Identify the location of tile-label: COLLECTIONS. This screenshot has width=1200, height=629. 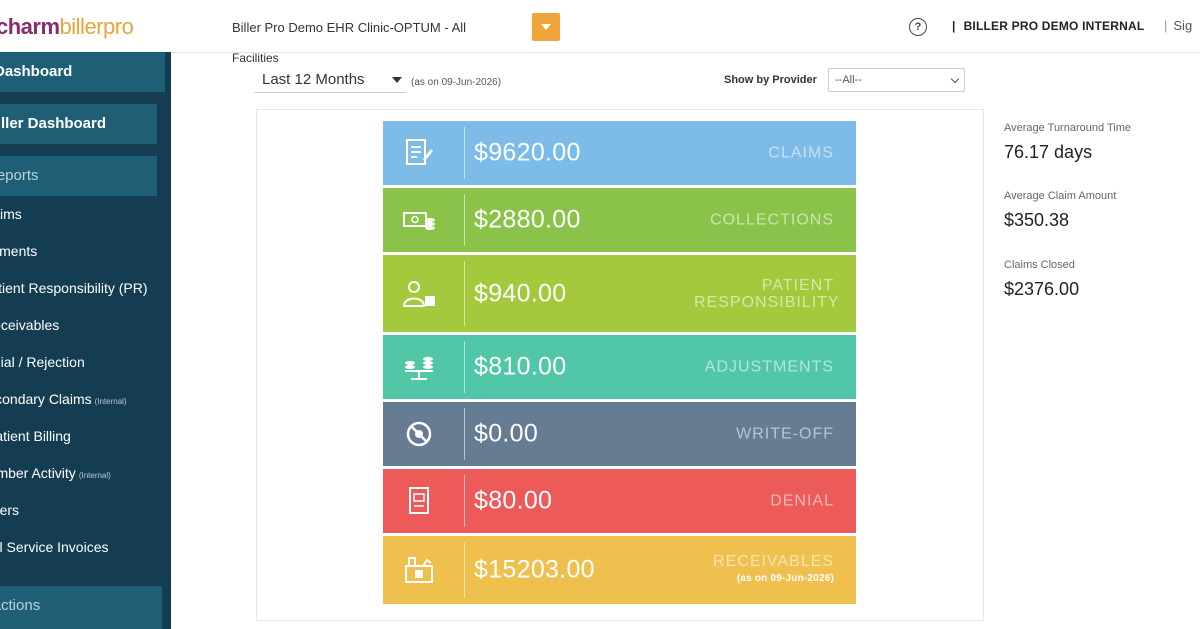
(772, 220).